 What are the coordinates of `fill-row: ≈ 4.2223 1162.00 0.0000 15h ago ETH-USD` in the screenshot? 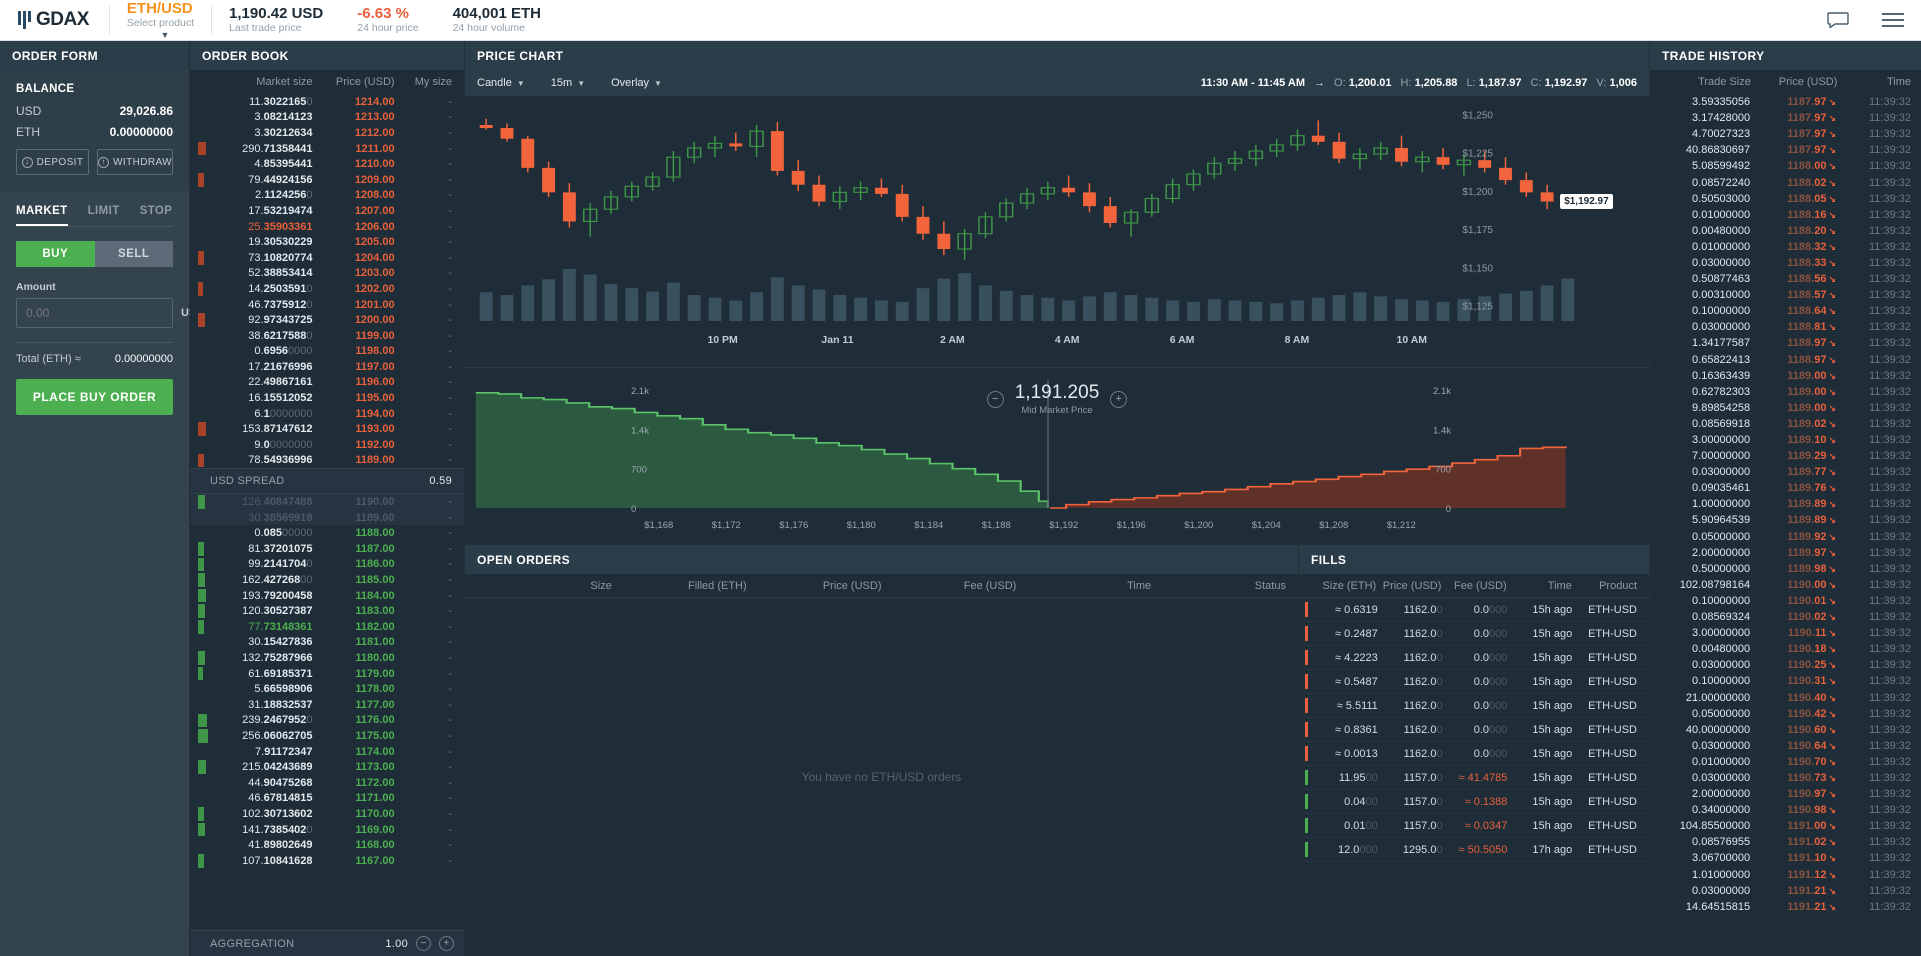 It's located at (1474, 658).